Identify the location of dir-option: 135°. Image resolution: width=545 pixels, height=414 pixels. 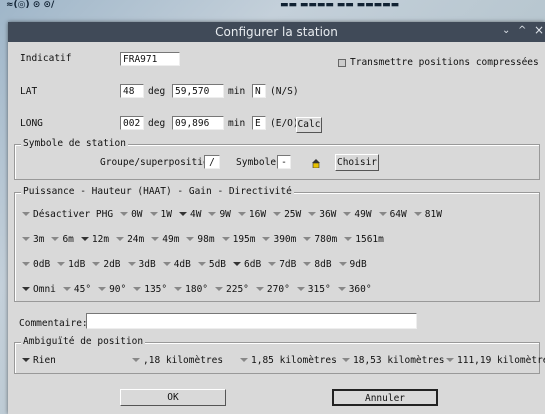
(150, 289).